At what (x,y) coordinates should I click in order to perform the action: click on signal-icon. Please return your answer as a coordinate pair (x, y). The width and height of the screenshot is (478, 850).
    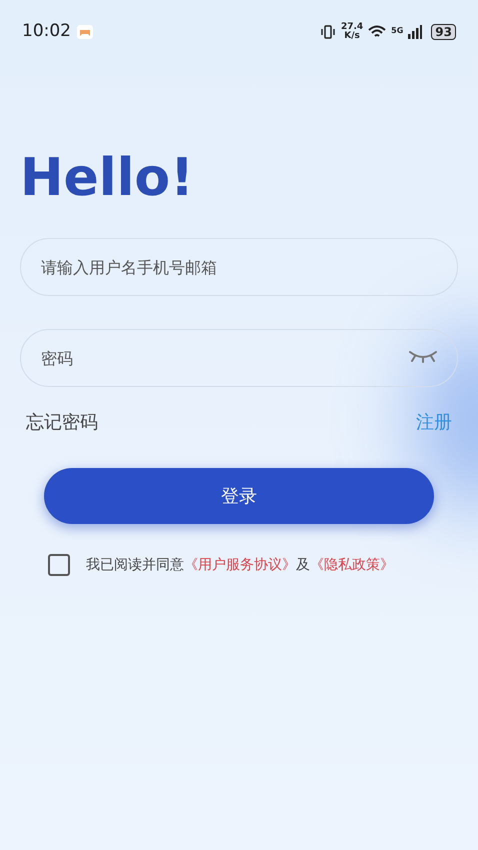
    Looking at the image, I should click on (415, 32).